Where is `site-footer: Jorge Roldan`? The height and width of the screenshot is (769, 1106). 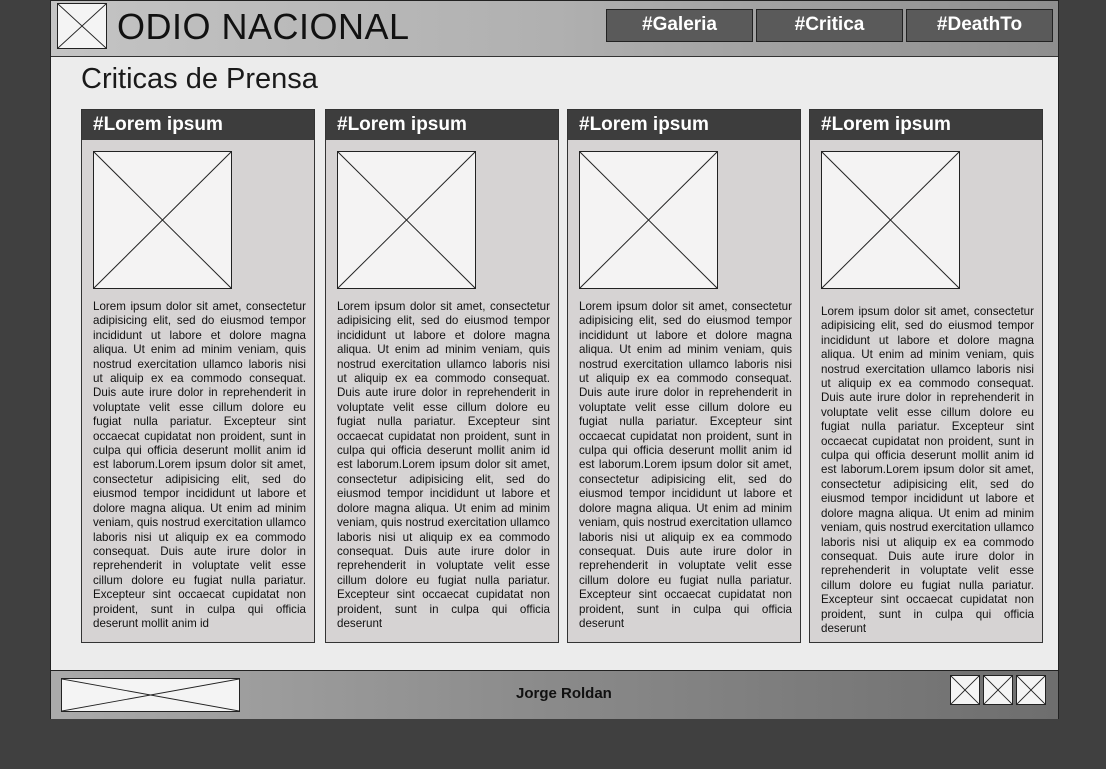 site-footer: Jorge Roldan is located at coordinates (554, 694).